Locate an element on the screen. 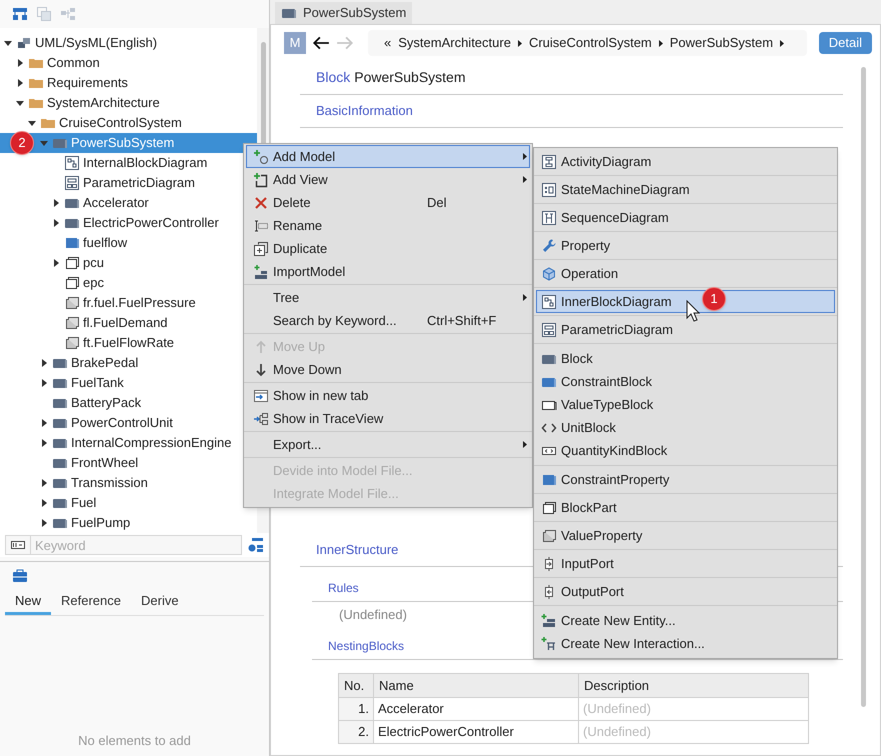  menu-item: SequenceDiagram is located at coordinates (685, 217).